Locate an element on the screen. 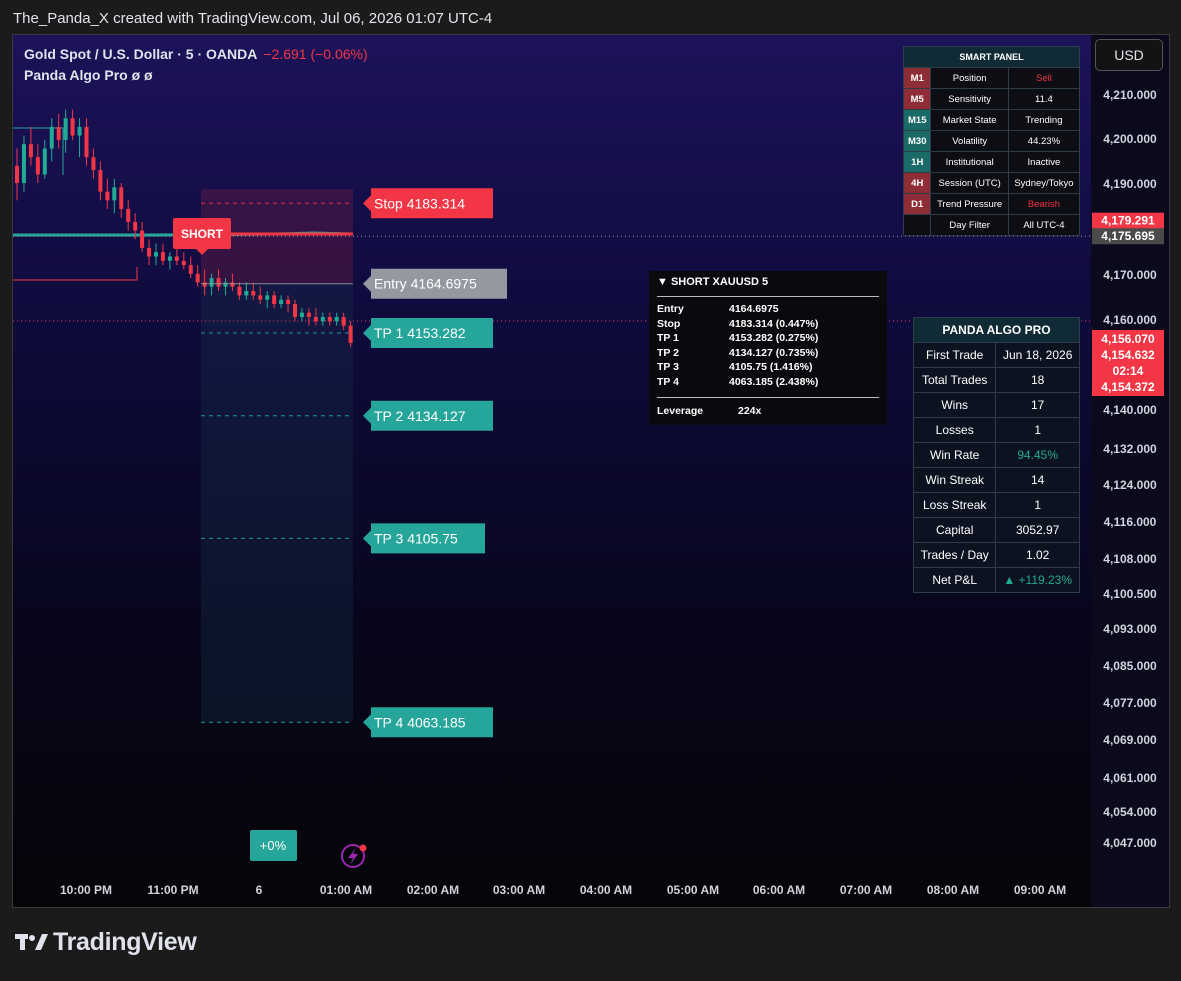 The image size is (1181, 981). x-tick-label: 07:00 AM is located at coordinates (866, 890).